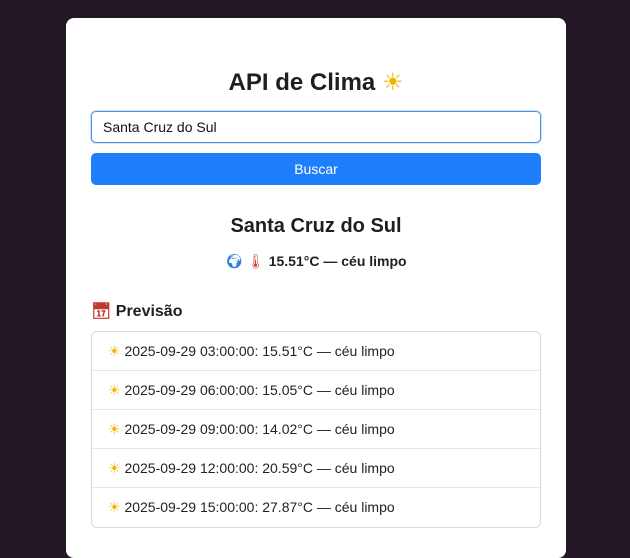 This screenshot has height=558, width=630. I want to click on thermometer-icon: 🌡, so click(256, 262).